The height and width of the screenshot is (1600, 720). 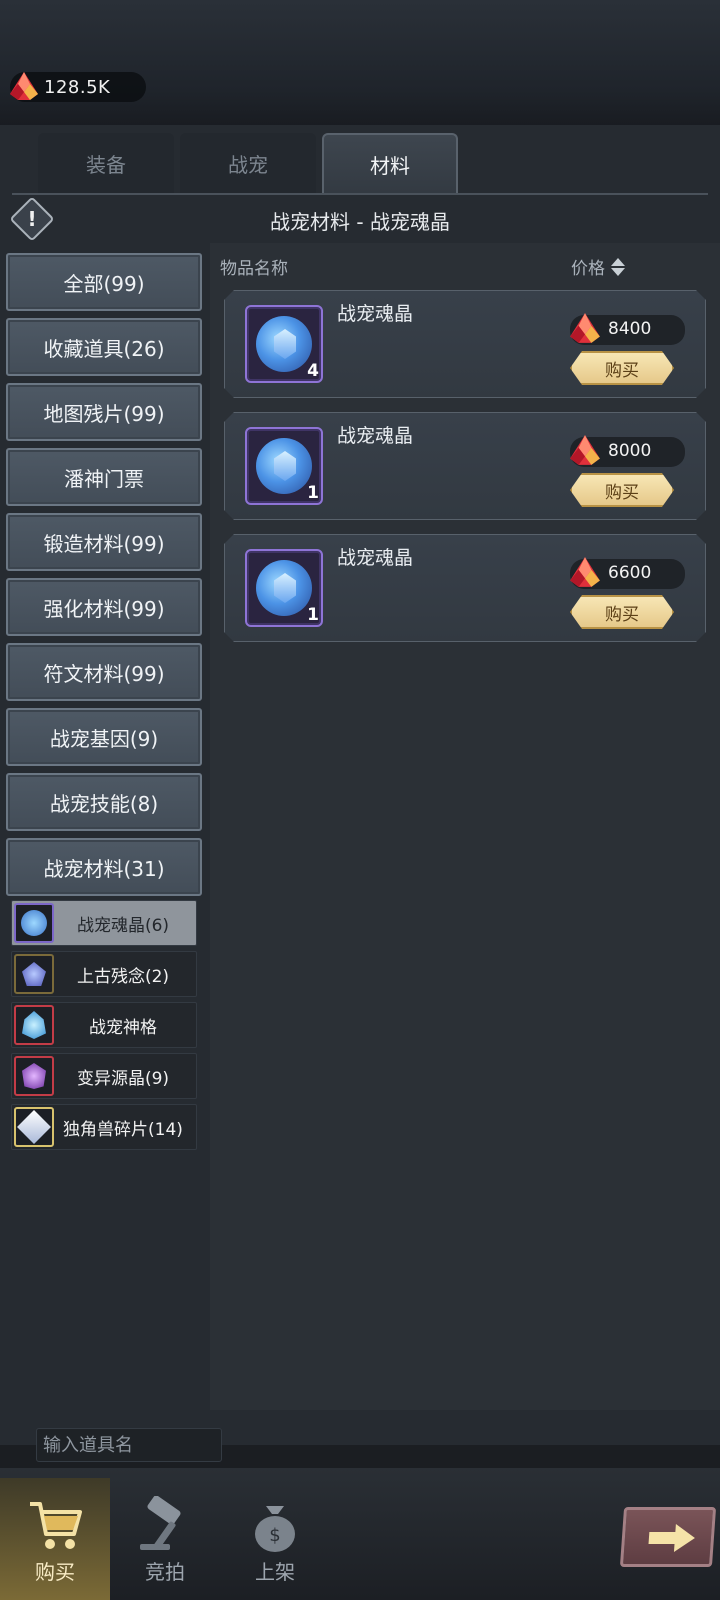 I want to click on subheader-title: 战宠材料 - 战宠魂晶, so click(x=360, y=222).